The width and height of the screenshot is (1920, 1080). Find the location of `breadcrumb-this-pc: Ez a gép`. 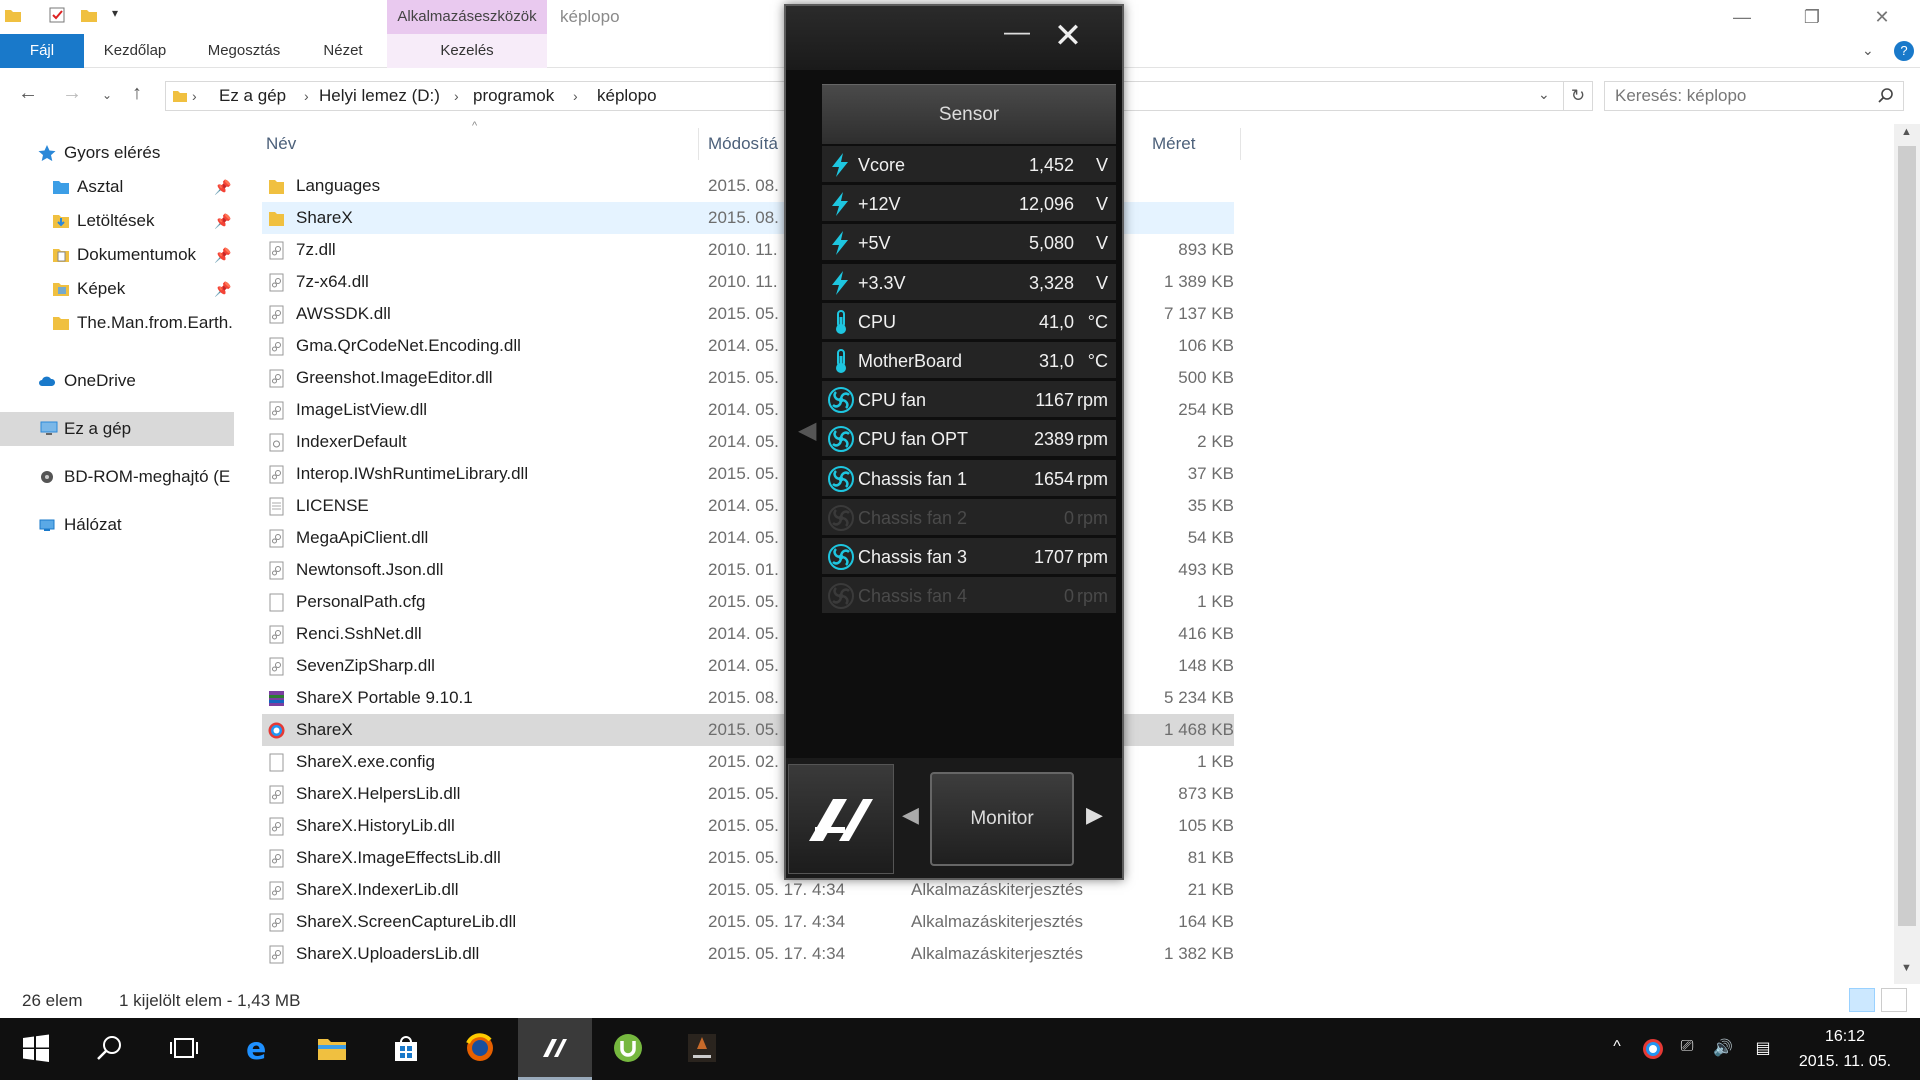

breadcrumb-this-pc: Ez a gép is located at coordinates (252, 96).